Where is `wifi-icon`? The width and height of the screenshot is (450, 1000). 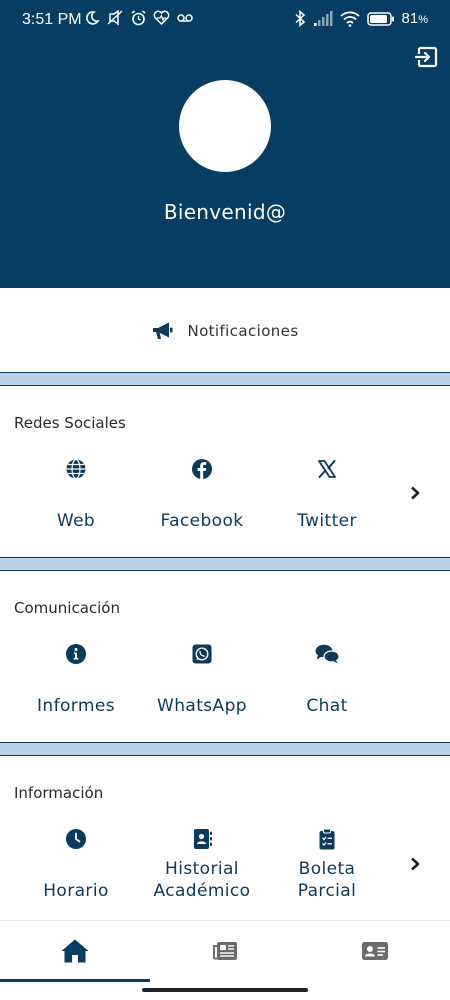 wifi-icon is located at coordinates (349, 19).